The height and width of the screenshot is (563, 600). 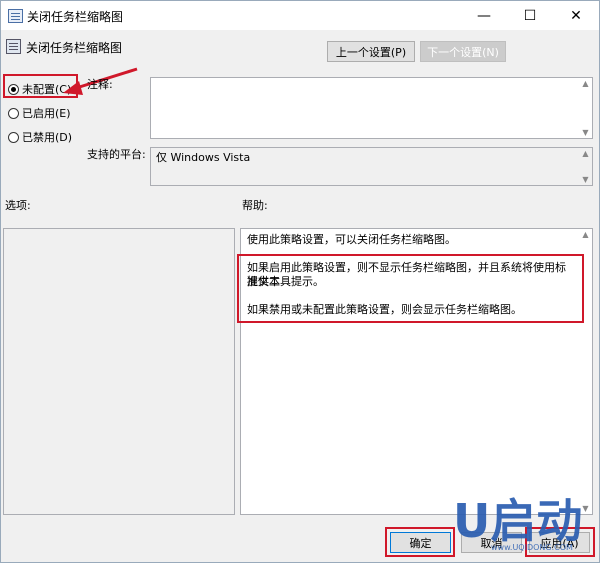 What do you see at coordinates (46, 113) in the screenshot?
I see `radio-label: 已启用(E)` at bounding box center [46, 113].